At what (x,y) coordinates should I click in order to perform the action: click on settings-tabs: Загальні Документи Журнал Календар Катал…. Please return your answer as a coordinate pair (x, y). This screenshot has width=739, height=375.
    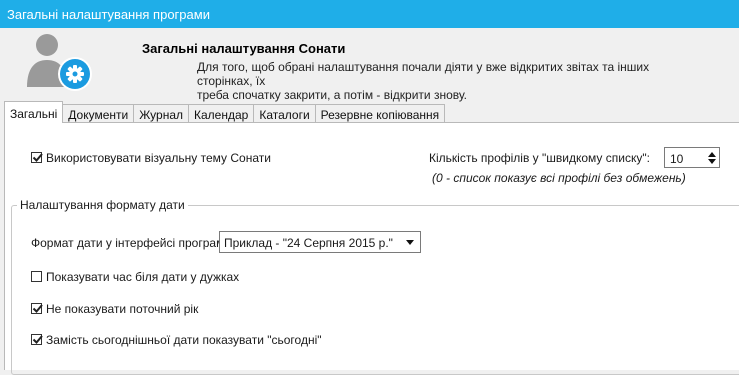
    Looking at the image, I should click on (225, 112).